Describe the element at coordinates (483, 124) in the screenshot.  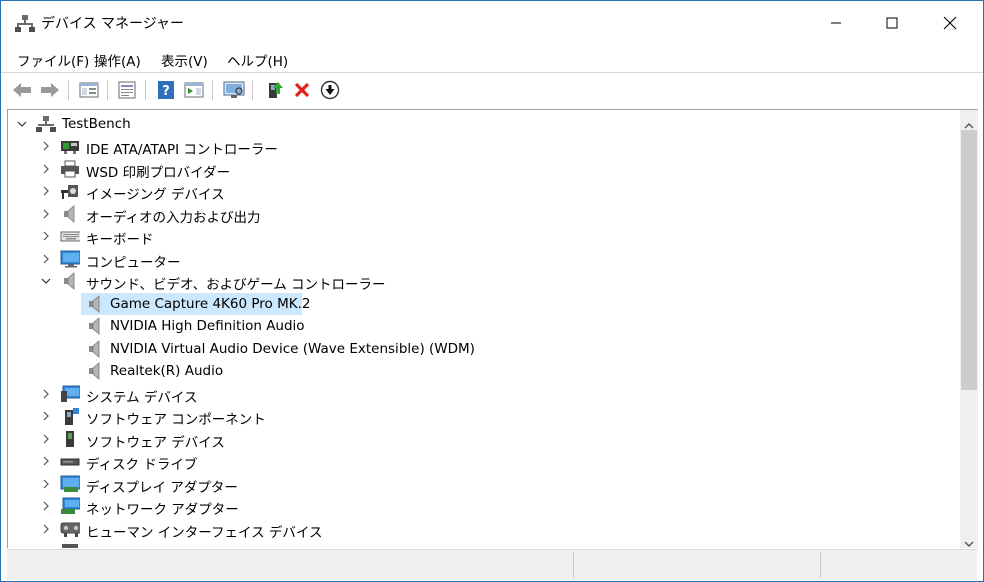
I see `tree-root: TestBench` at that location.